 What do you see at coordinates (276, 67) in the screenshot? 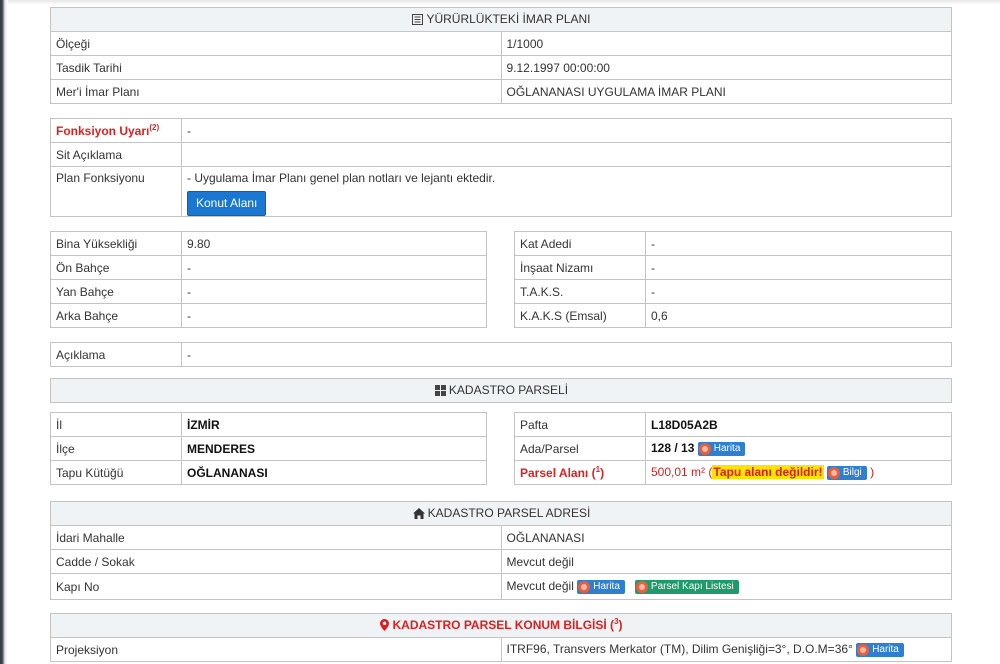
I see `tasdik-tarihi-label: Tasdik Tarihi` at bounding box center [276, 67].